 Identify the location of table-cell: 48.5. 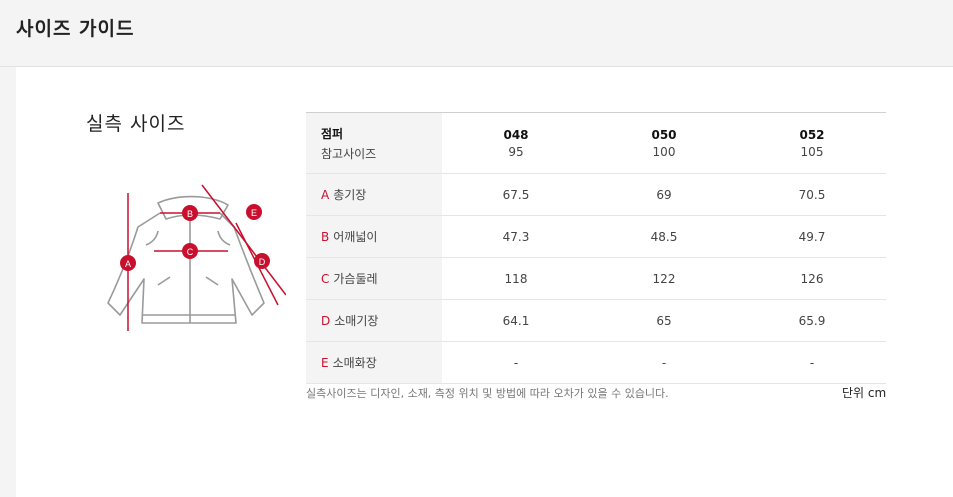
(664, 236).